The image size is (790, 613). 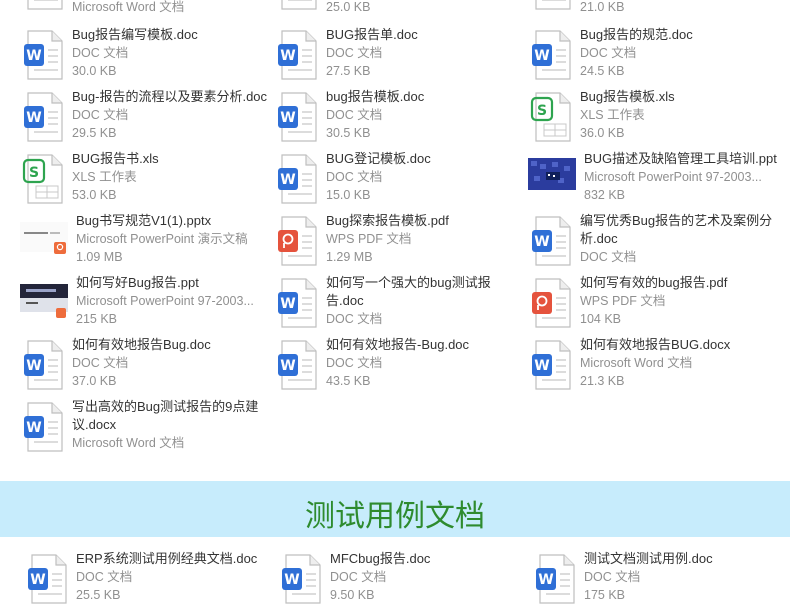 What do you see at coordinates (405, 580) in the screenshot?
I see `file-item: W MFCbug报告.doc DOC 文档 9.50 KB` at bounding box center [405, 580].